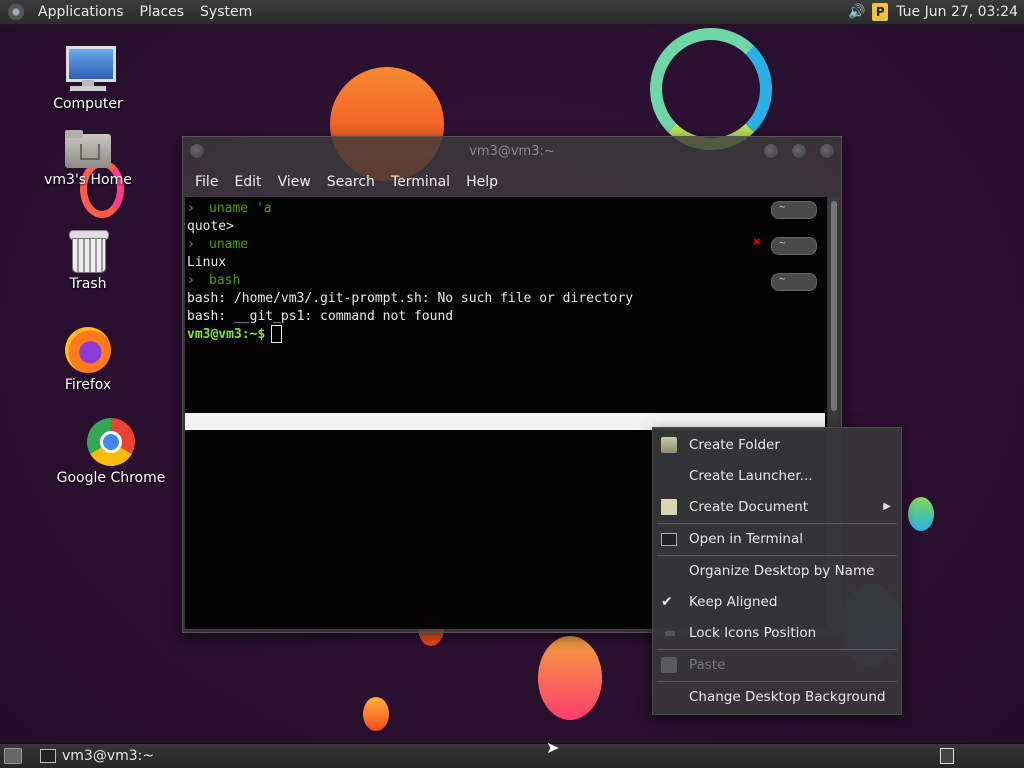 This screenshot has width=1024, height=768. Describe the element at coordinates (512, 182) in the screenshot. I see `terminal-menubar: File Edit View Search Terminal Help` at that location.